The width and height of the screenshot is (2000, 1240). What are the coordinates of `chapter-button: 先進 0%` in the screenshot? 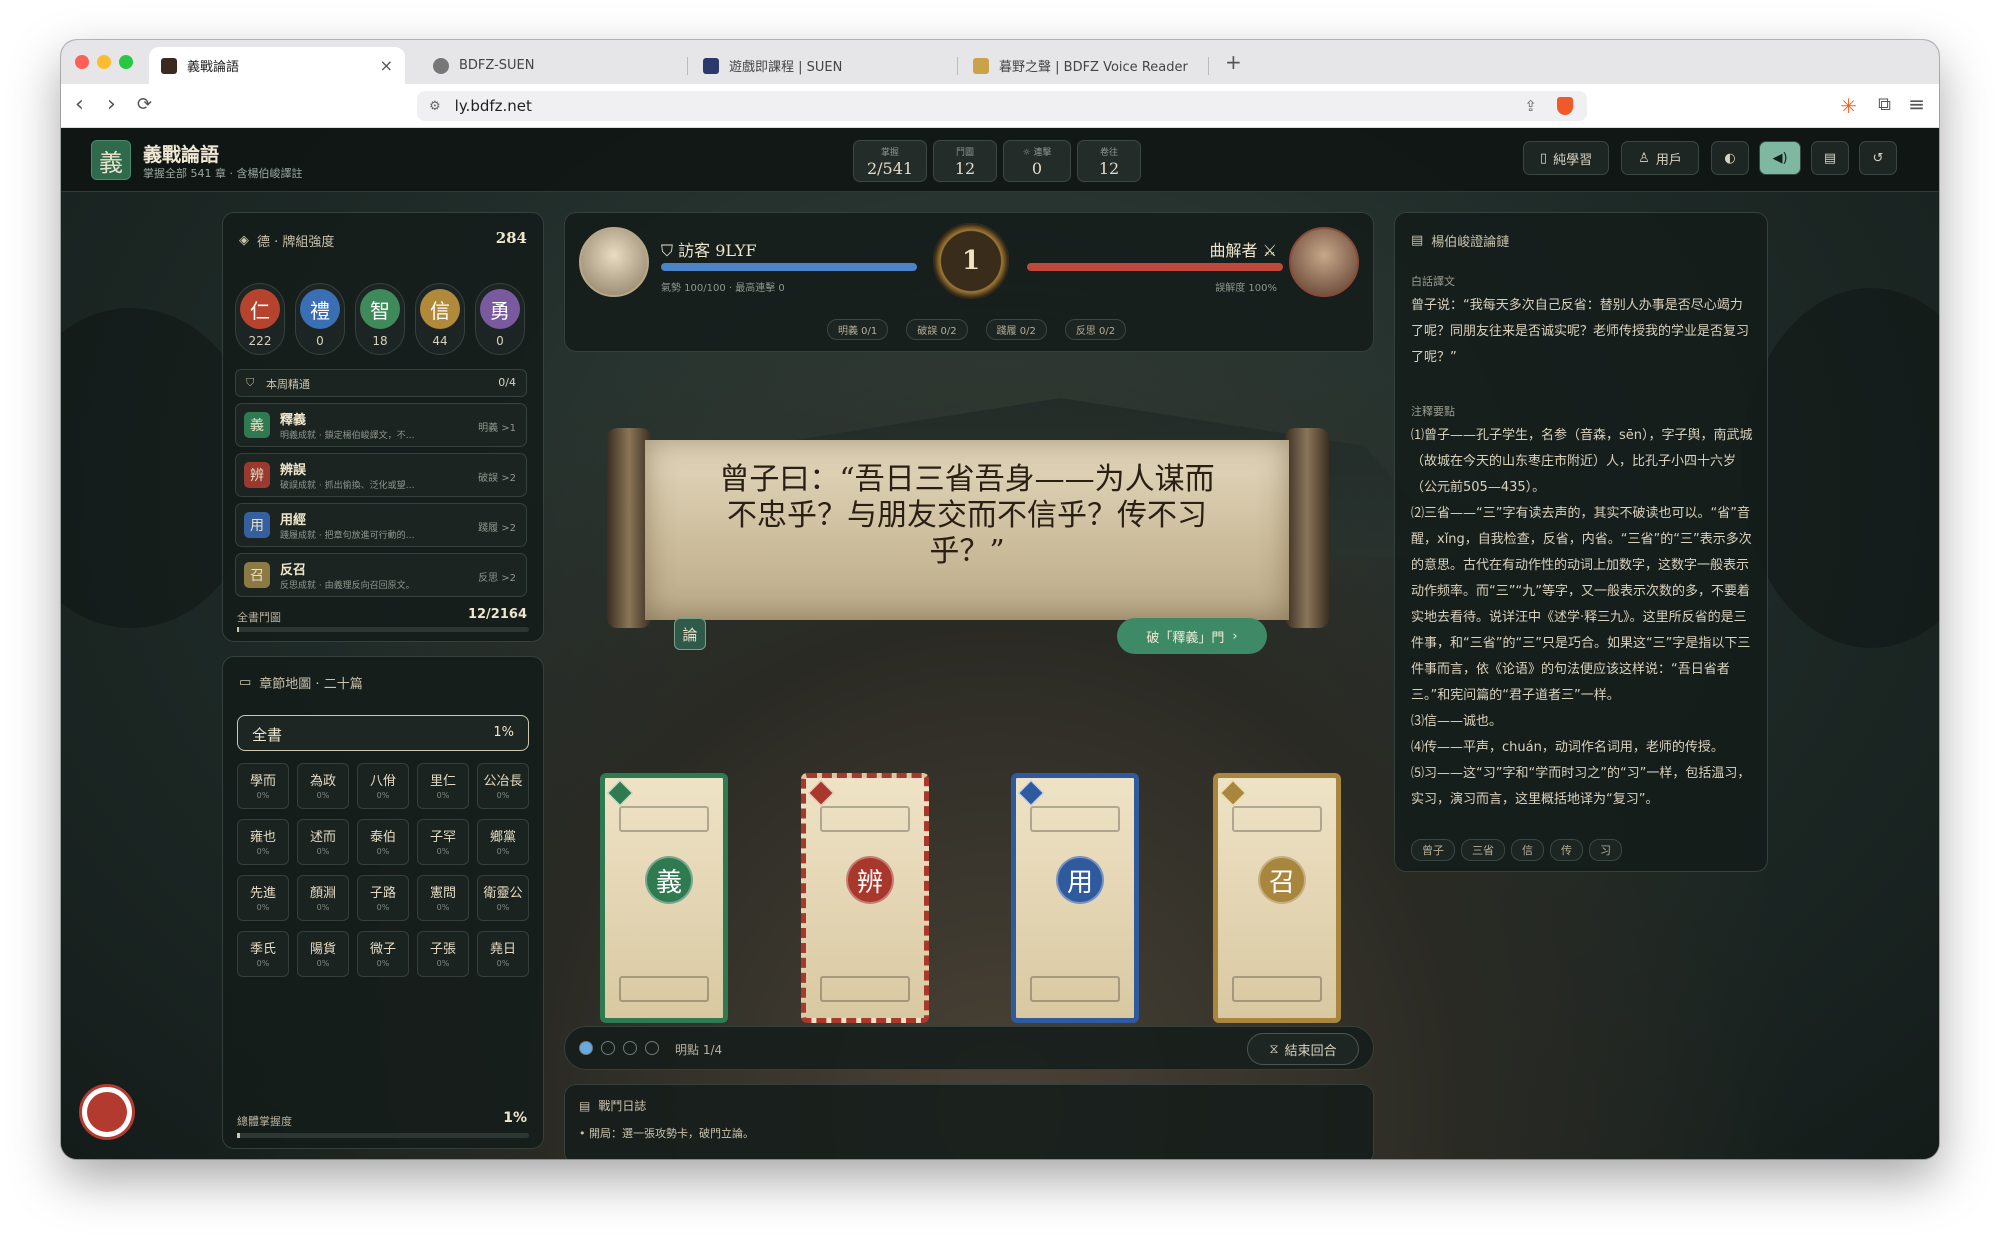 It's located at (263, 898).